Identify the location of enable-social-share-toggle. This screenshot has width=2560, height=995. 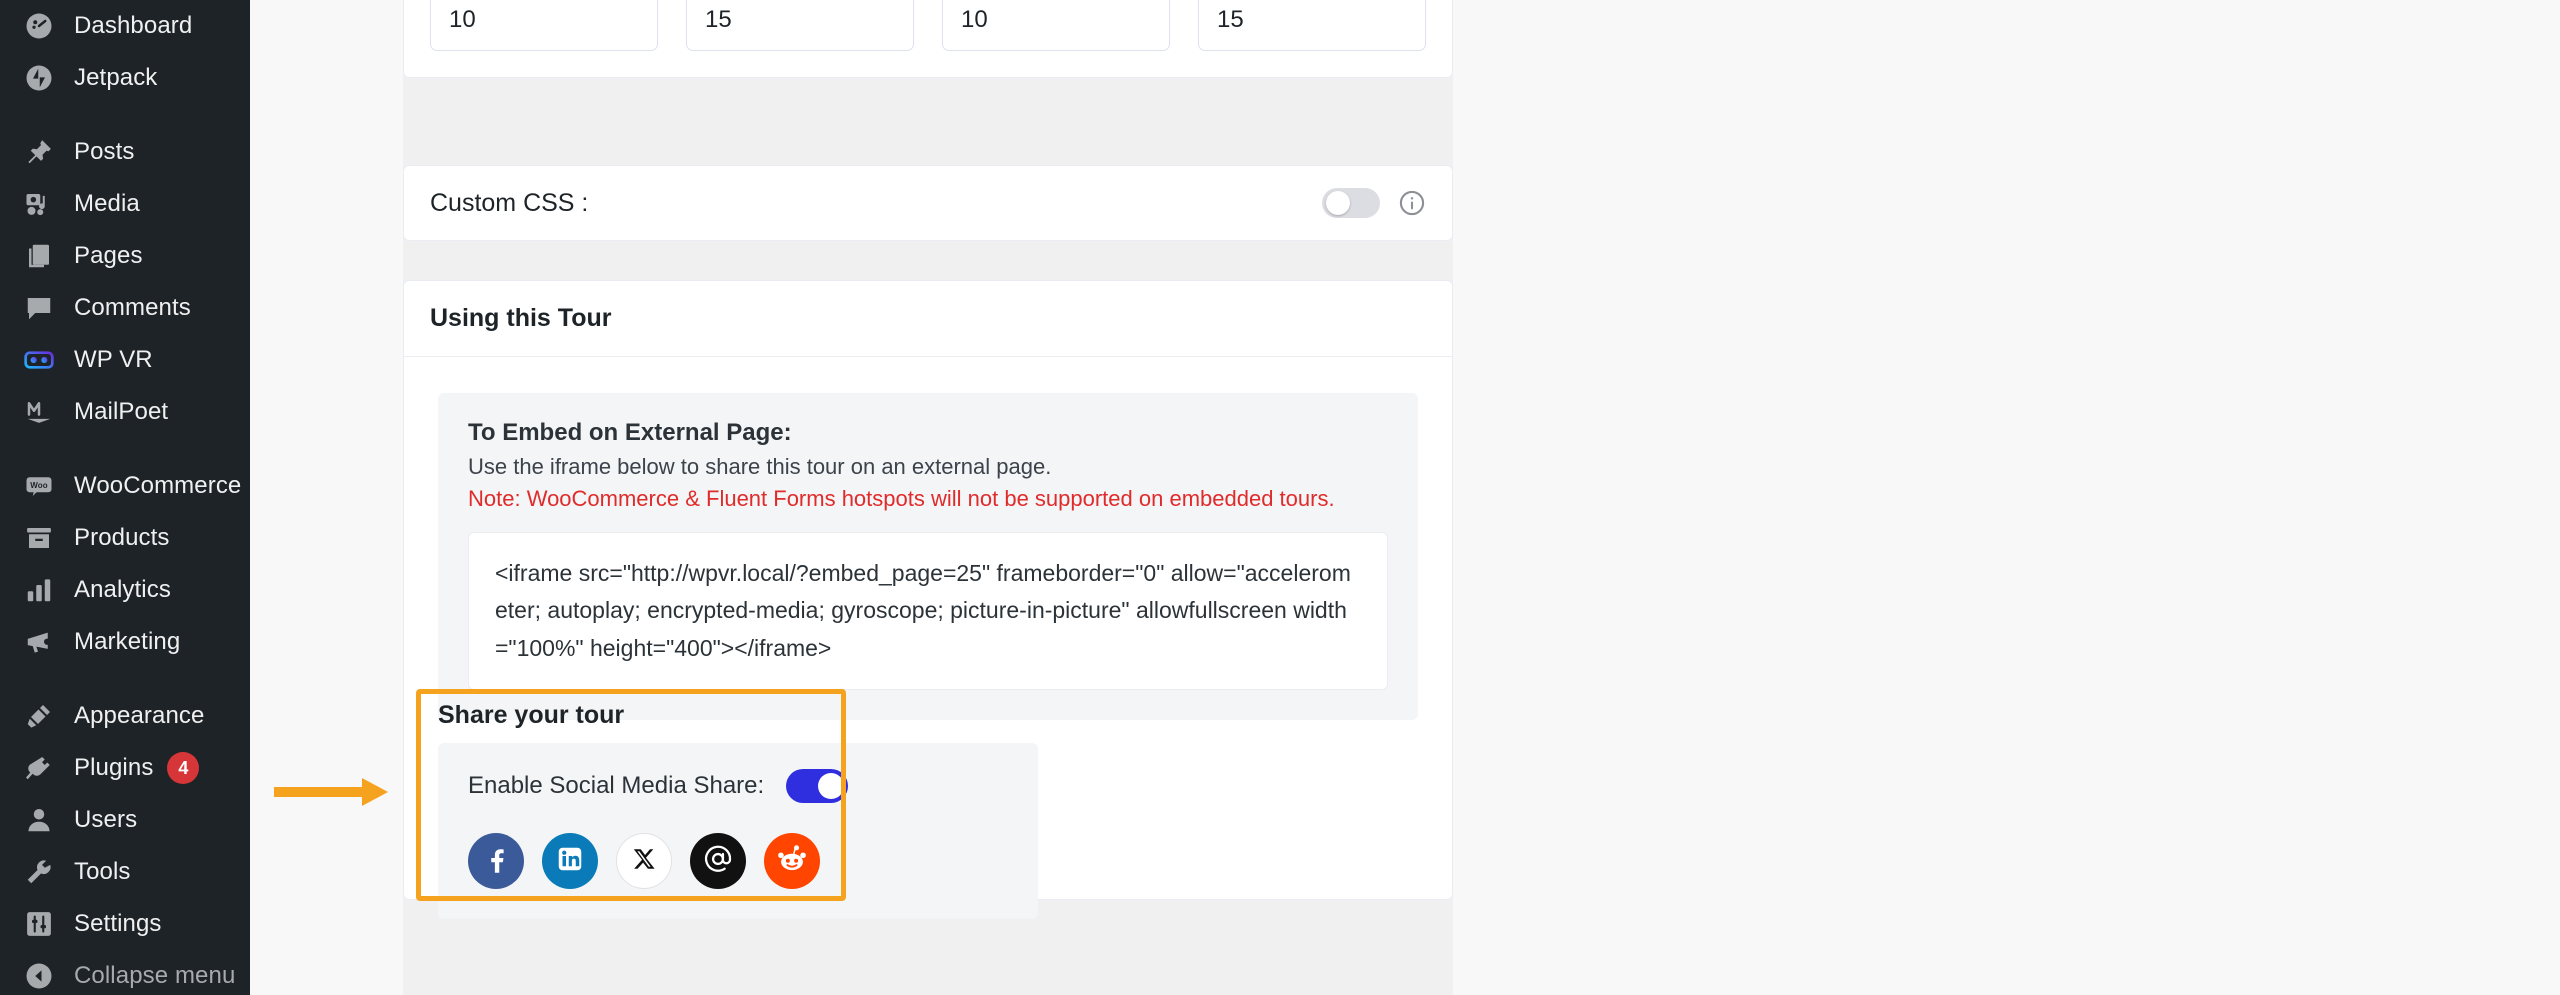
(817, 786).